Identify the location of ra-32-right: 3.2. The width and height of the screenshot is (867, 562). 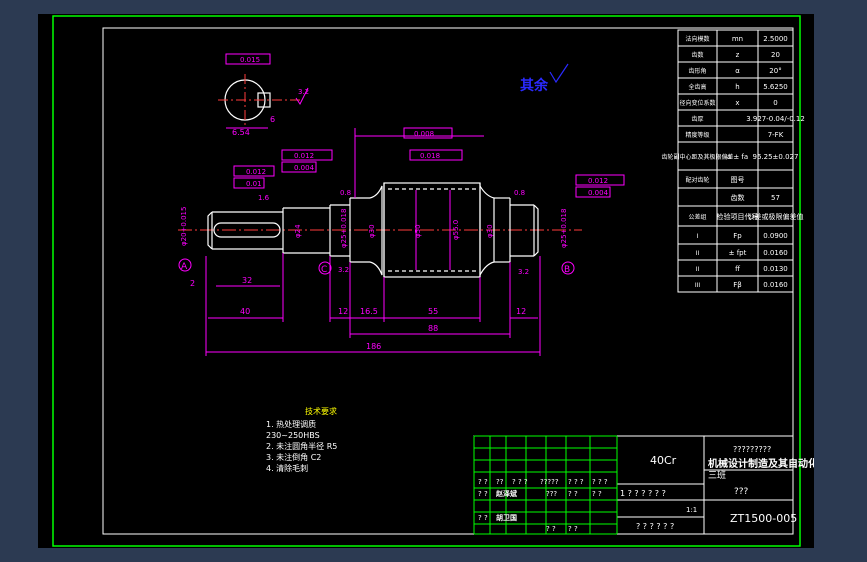
(523, 272).